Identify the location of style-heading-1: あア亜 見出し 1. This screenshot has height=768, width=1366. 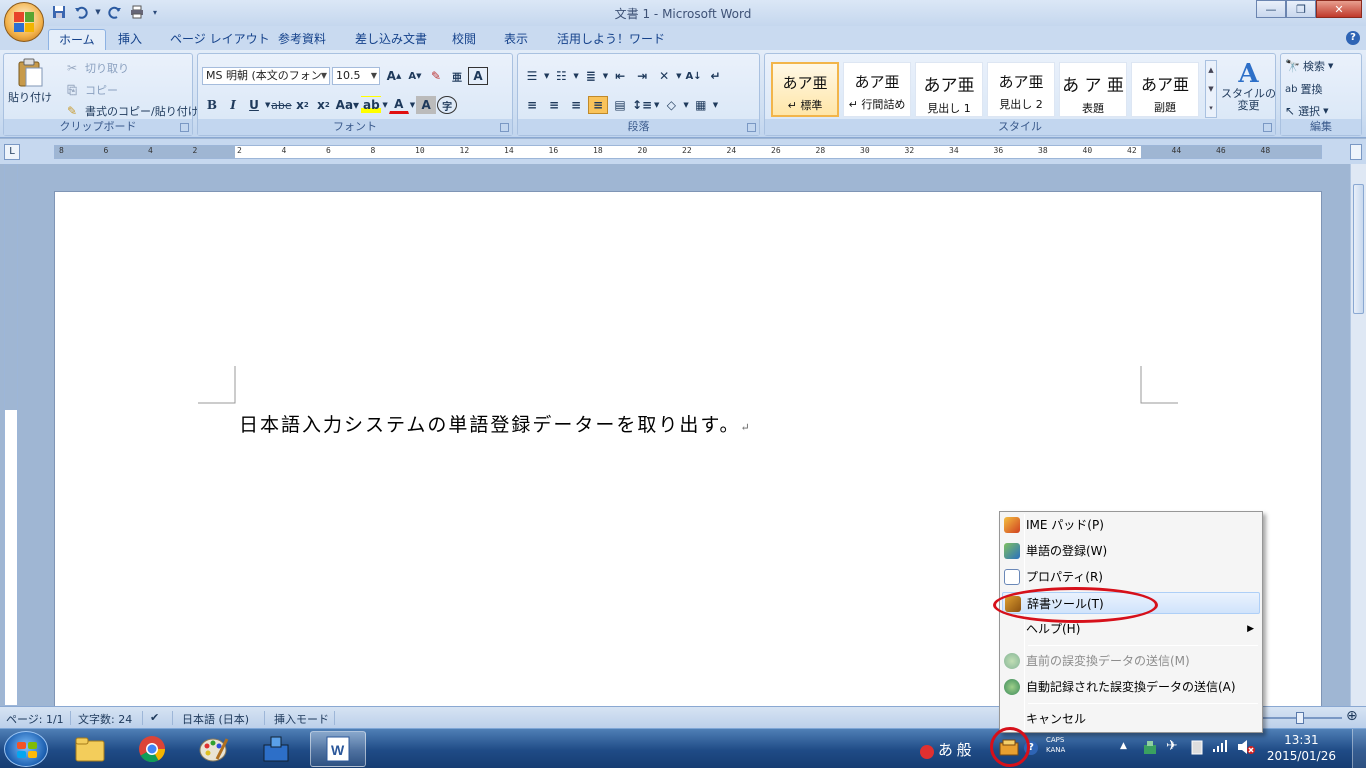
(949, 89).